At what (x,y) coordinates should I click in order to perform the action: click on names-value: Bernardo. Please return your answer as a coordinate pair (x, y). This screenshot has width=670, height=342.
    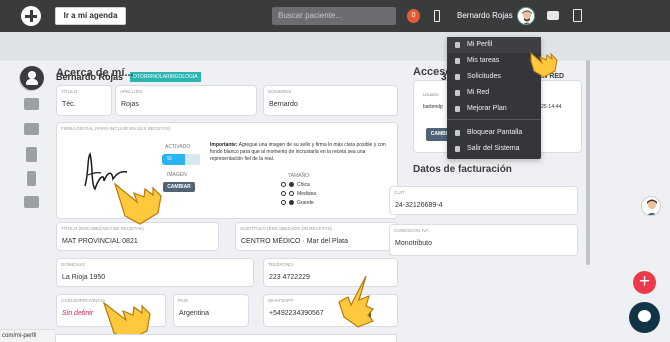
    Looking at the image, I should click on (283, 104).